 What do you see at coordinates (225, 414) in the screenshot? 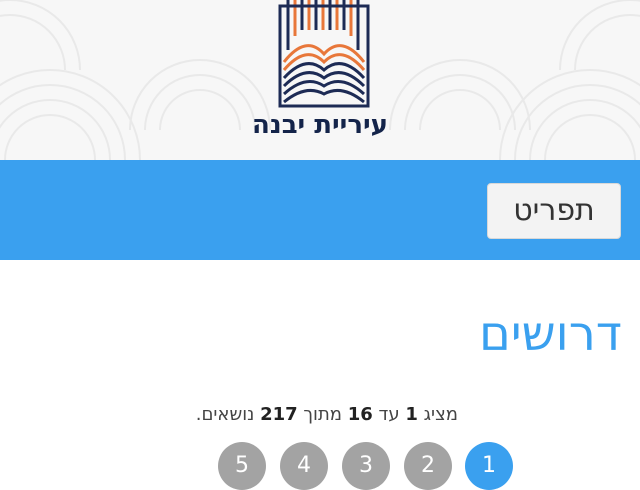
I see `summary-suffix: נושאים.` at bounding box center [225, 414].